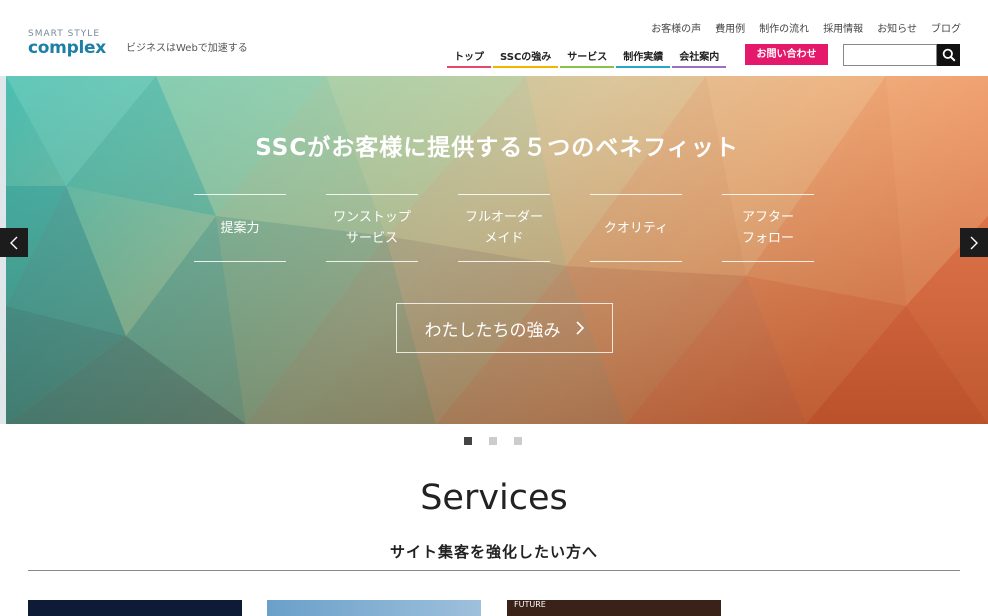  What do you see at coordinates (890, 55) in the screenshot?
I see `search-input` at bounding box center [890, 55].